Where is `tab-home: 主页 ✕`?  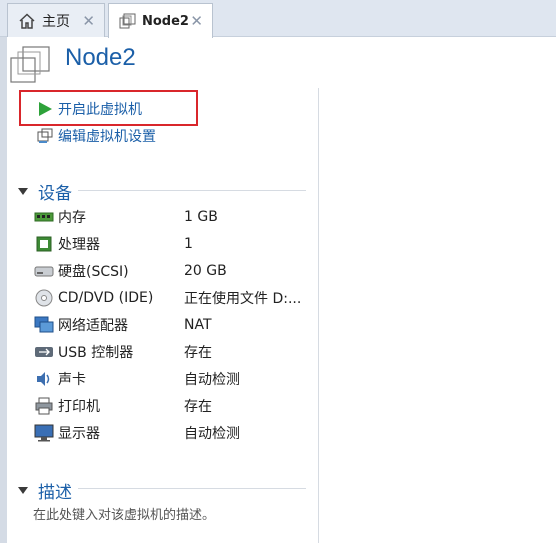 tab-home: 主页 ✕ is located at coordinates (56, 20).